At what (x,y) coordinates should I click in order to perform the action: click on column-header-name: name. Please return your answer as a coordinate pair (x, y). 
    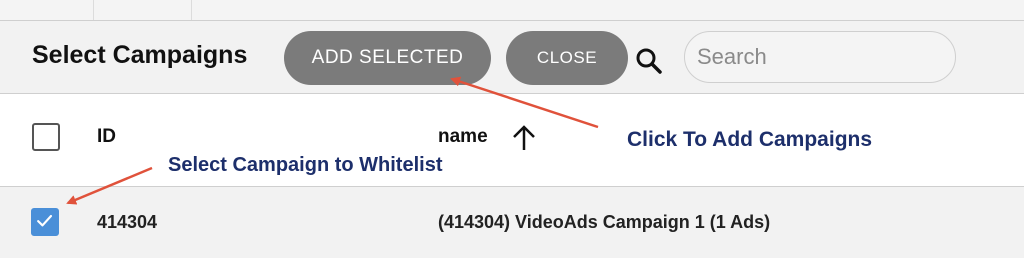
    Looking at the image, I should click on (463, 137).